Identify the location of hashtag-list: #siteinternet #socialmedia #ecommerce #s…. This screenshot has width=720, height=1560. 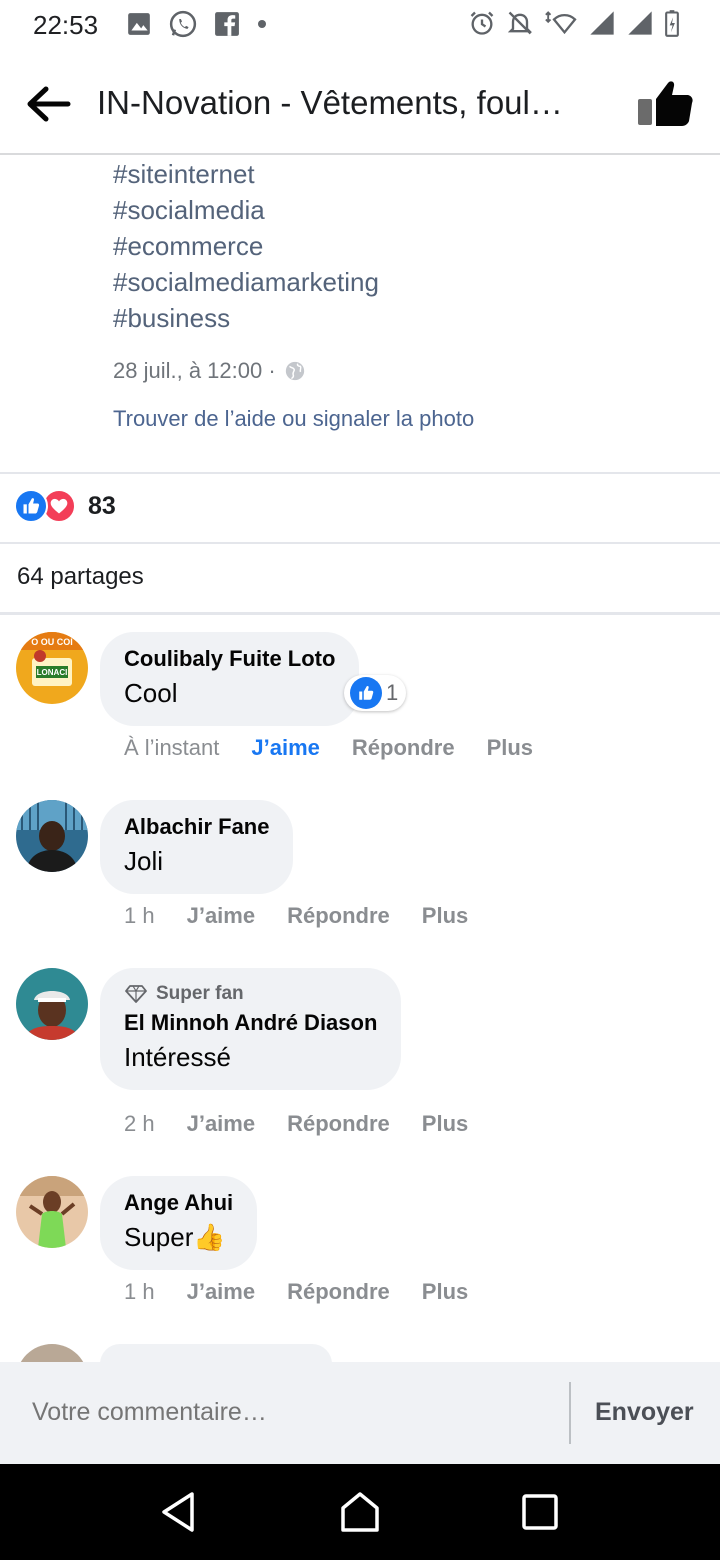
(246, 246).